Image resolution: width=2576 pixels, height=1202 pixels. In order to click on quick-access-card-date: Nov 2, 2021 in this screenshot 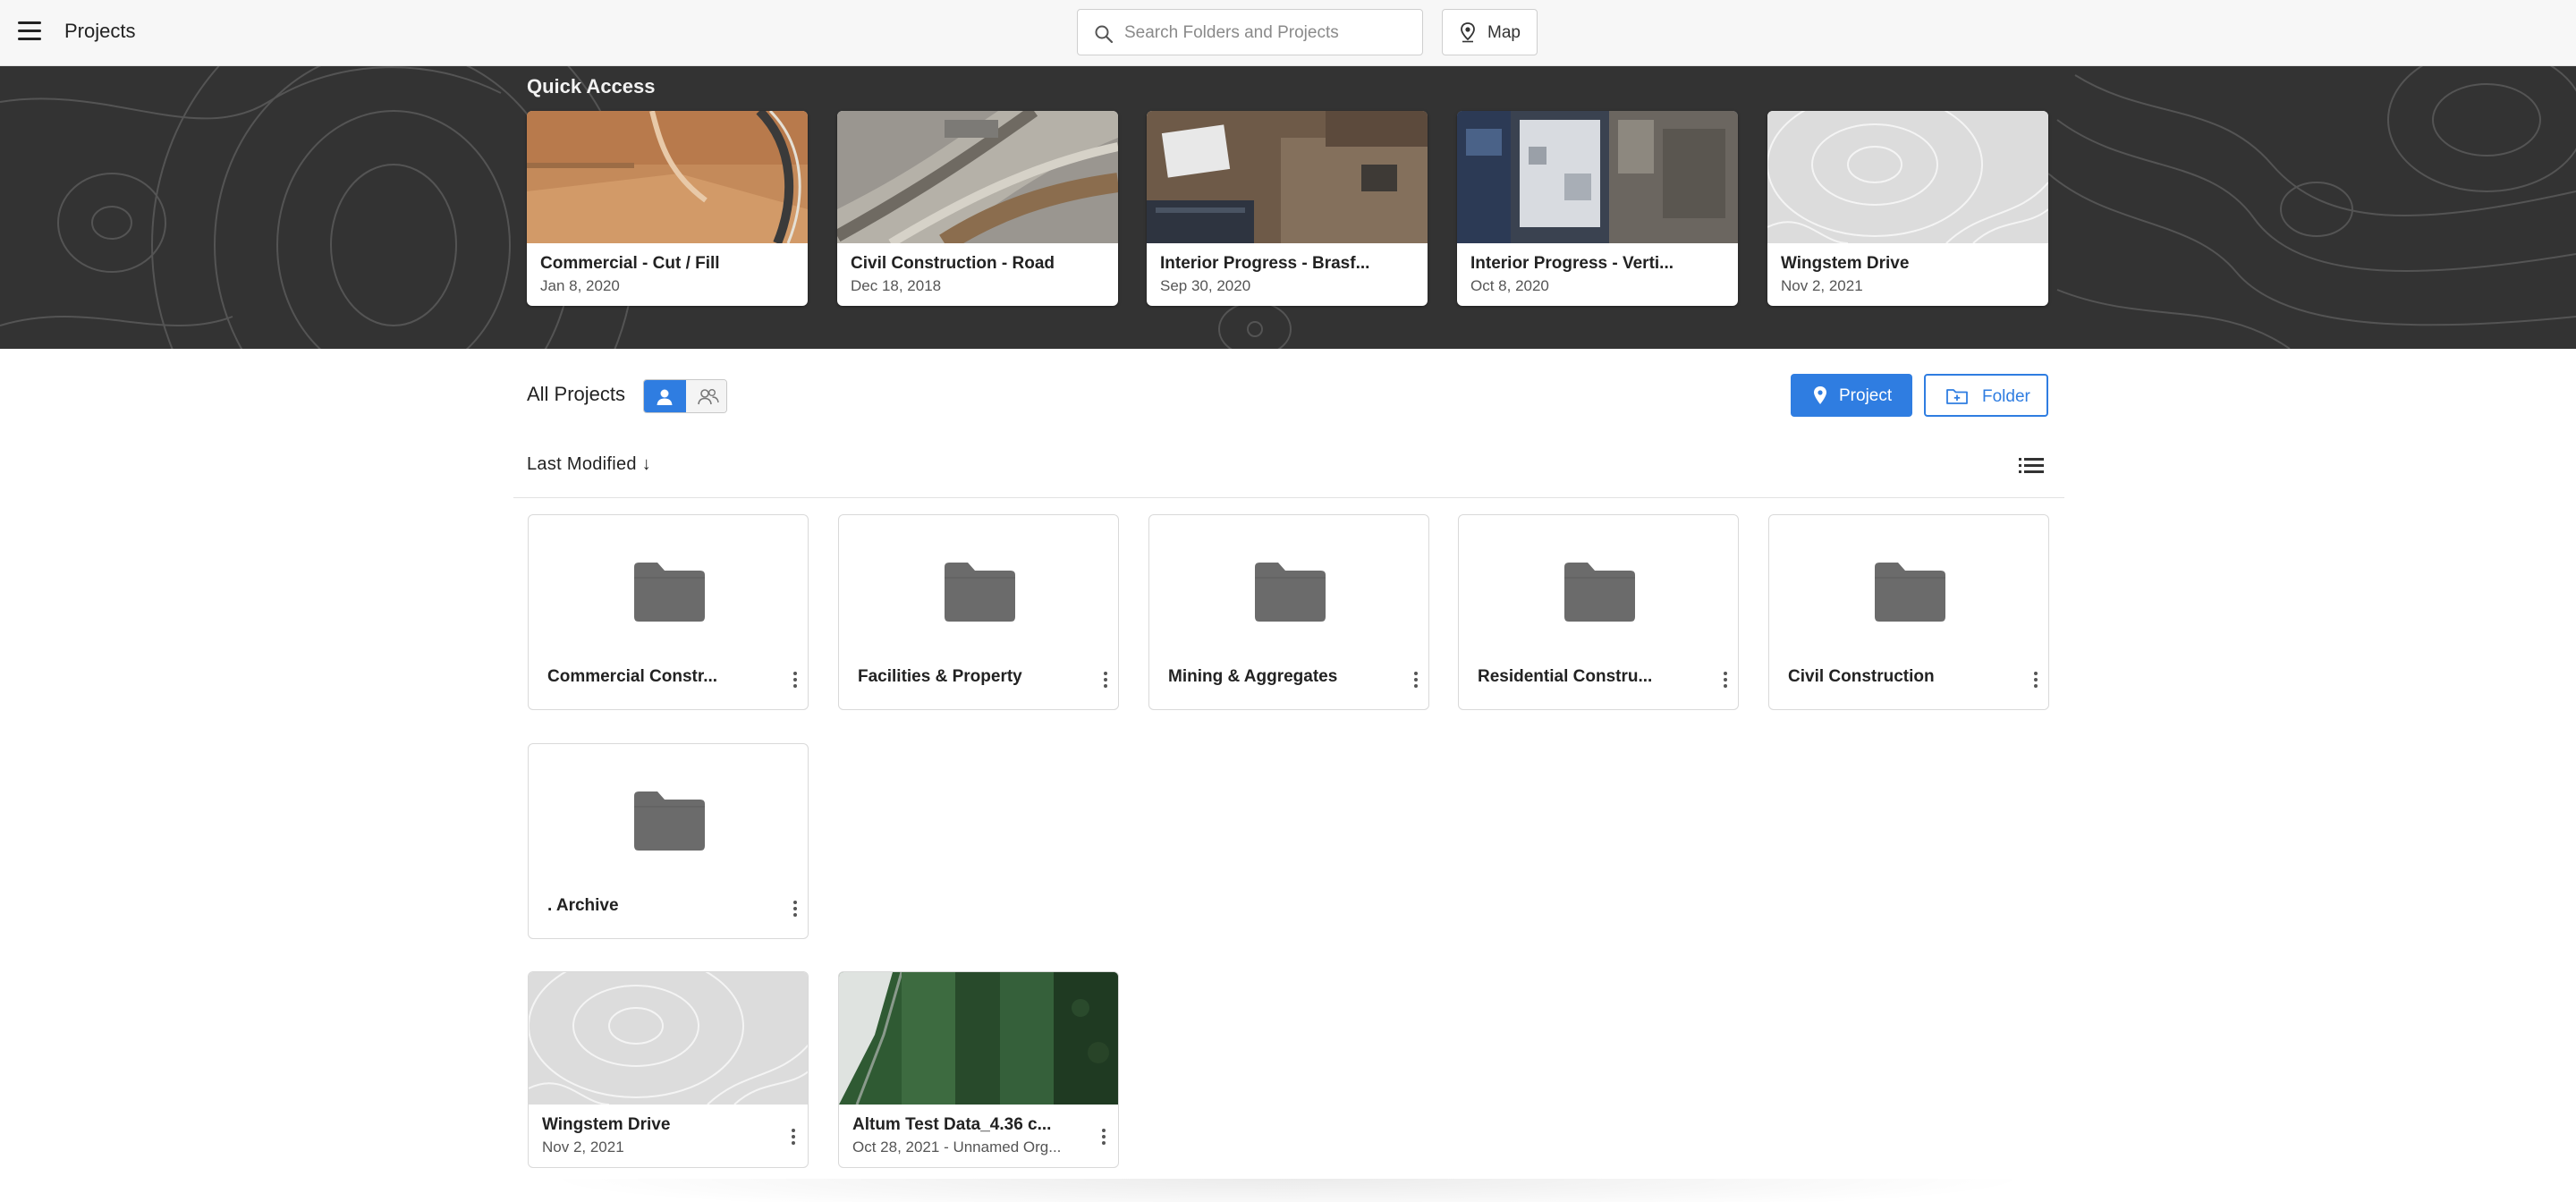, I will do `click(1822, 285)`.